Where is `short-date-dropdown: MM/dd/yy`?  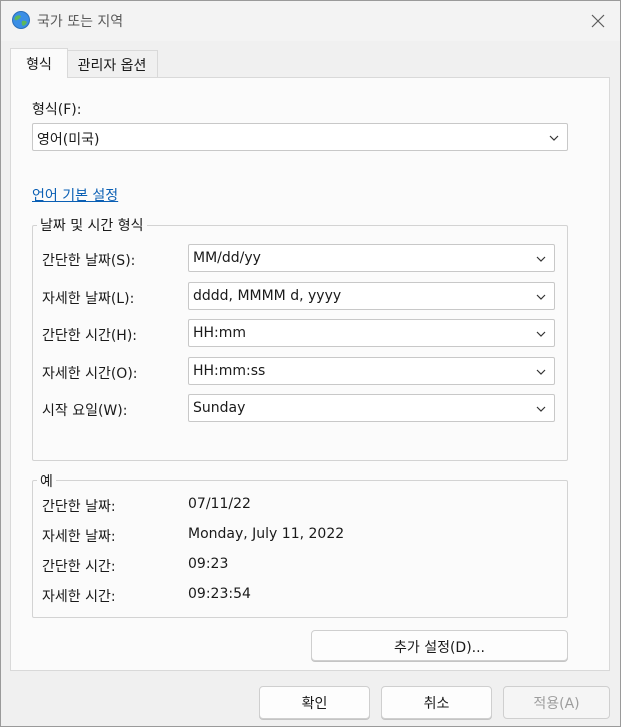 short-date-dropdown: MM/dd/yy is located at coordinates (371, 258).